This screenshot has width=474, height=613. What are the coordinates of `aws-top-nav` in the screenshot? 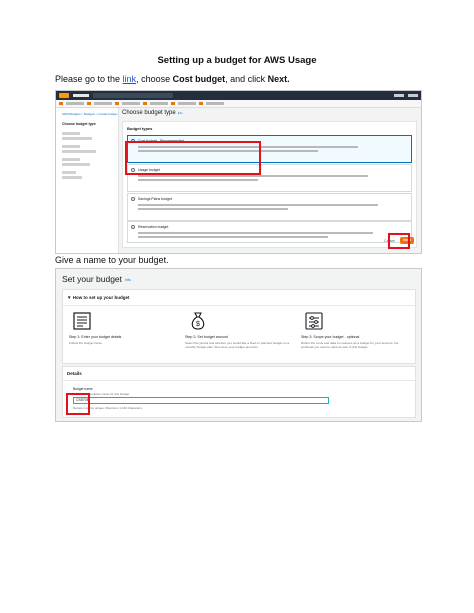 It's located at (238, 95).